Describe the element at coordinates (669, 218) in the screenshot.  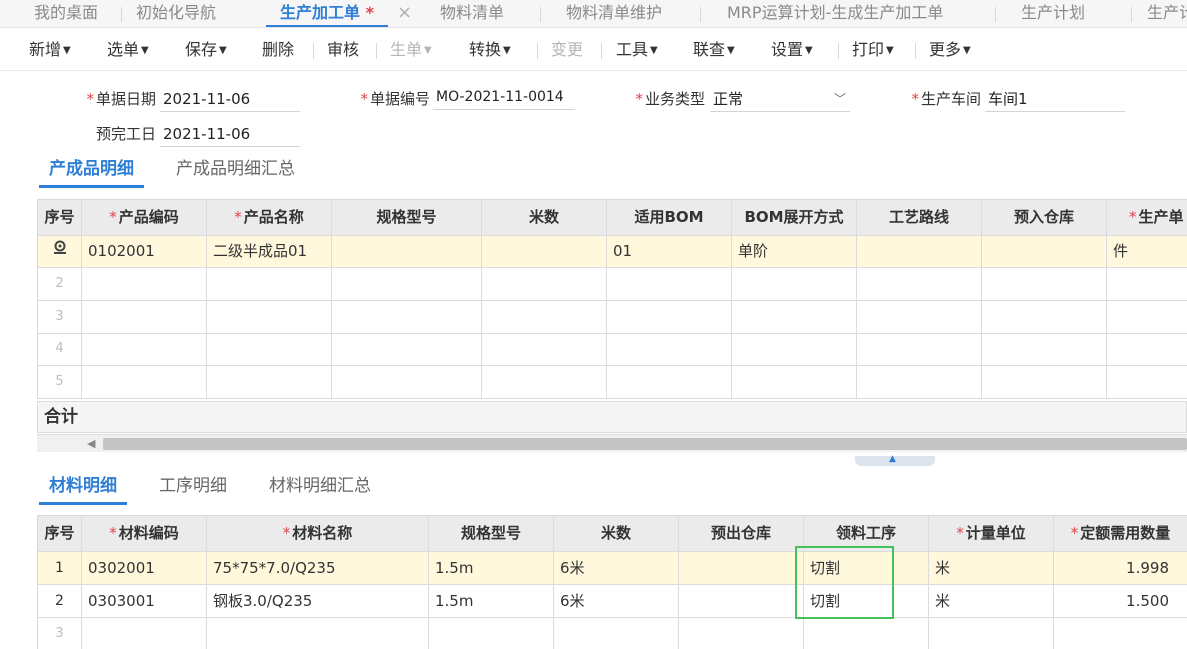
I see `col-header-bom: 适用BOM` at that location.